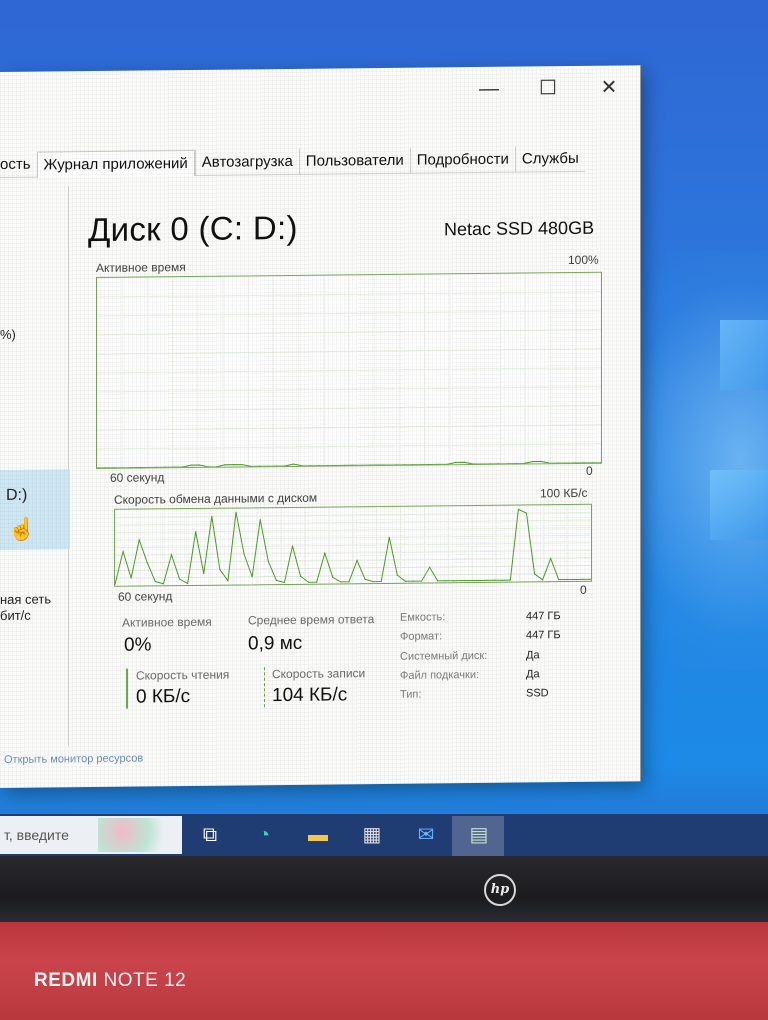 This screenshot has height=1020, width=768. Describe the element at coordinates (264, 835) in the screenshot. I see `edge-icon: ◔` at that location.